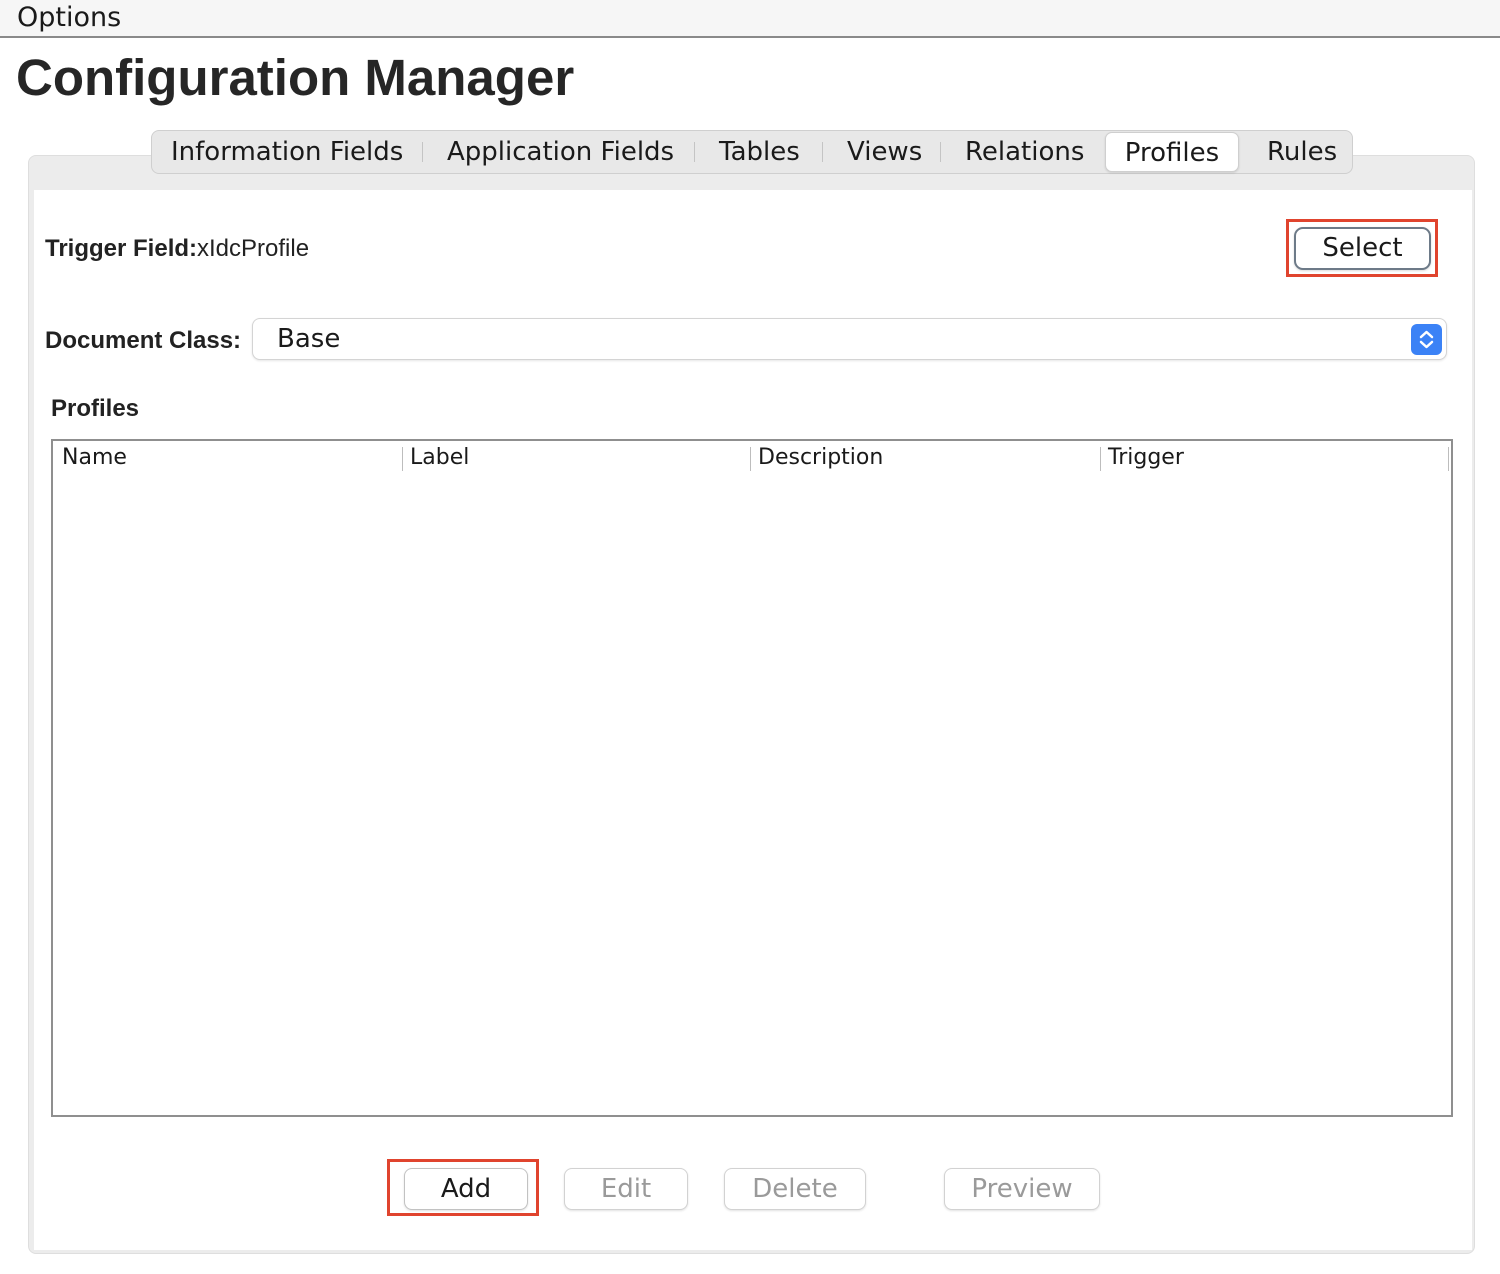 The height and width of the screenshot is (1274, 1500). I want to click on preview-button: Preview, so click(1022, 1189).